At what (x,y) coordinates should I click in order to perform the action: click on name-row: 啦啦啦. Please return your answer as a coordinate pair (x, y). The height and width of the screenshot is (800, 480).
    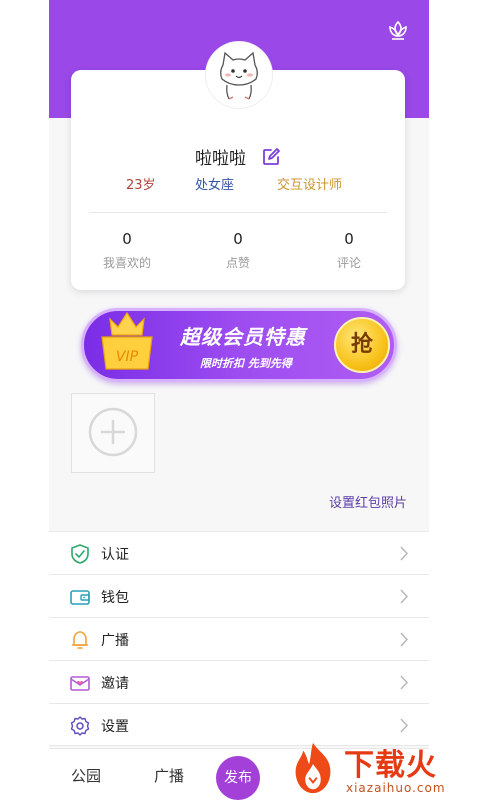
    Looking at the image, I should click on (238, 156).